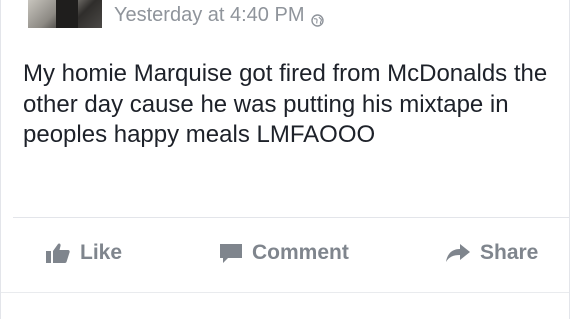 This screenshot has width=570, height=319. Describe the element at coordinates (458, 253) in the screenshot. I see `share-arrow-icon` at that location.